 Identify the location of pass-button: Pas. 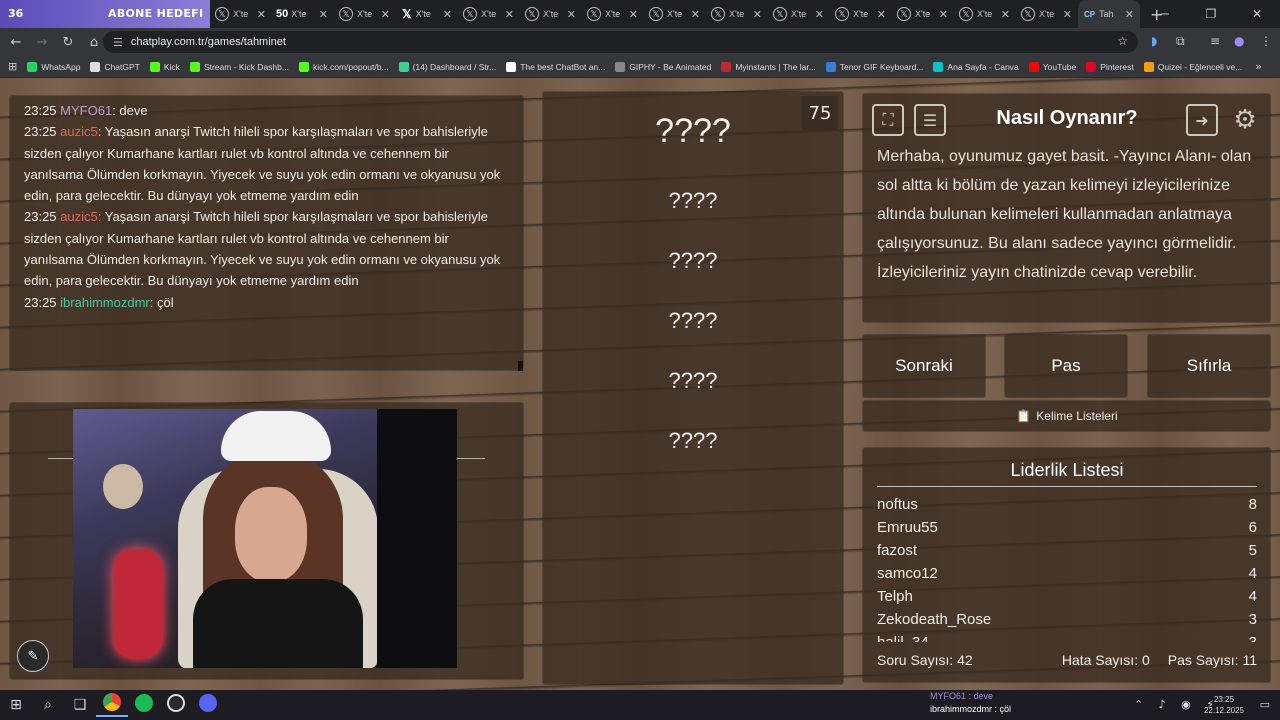
(1066, 366).